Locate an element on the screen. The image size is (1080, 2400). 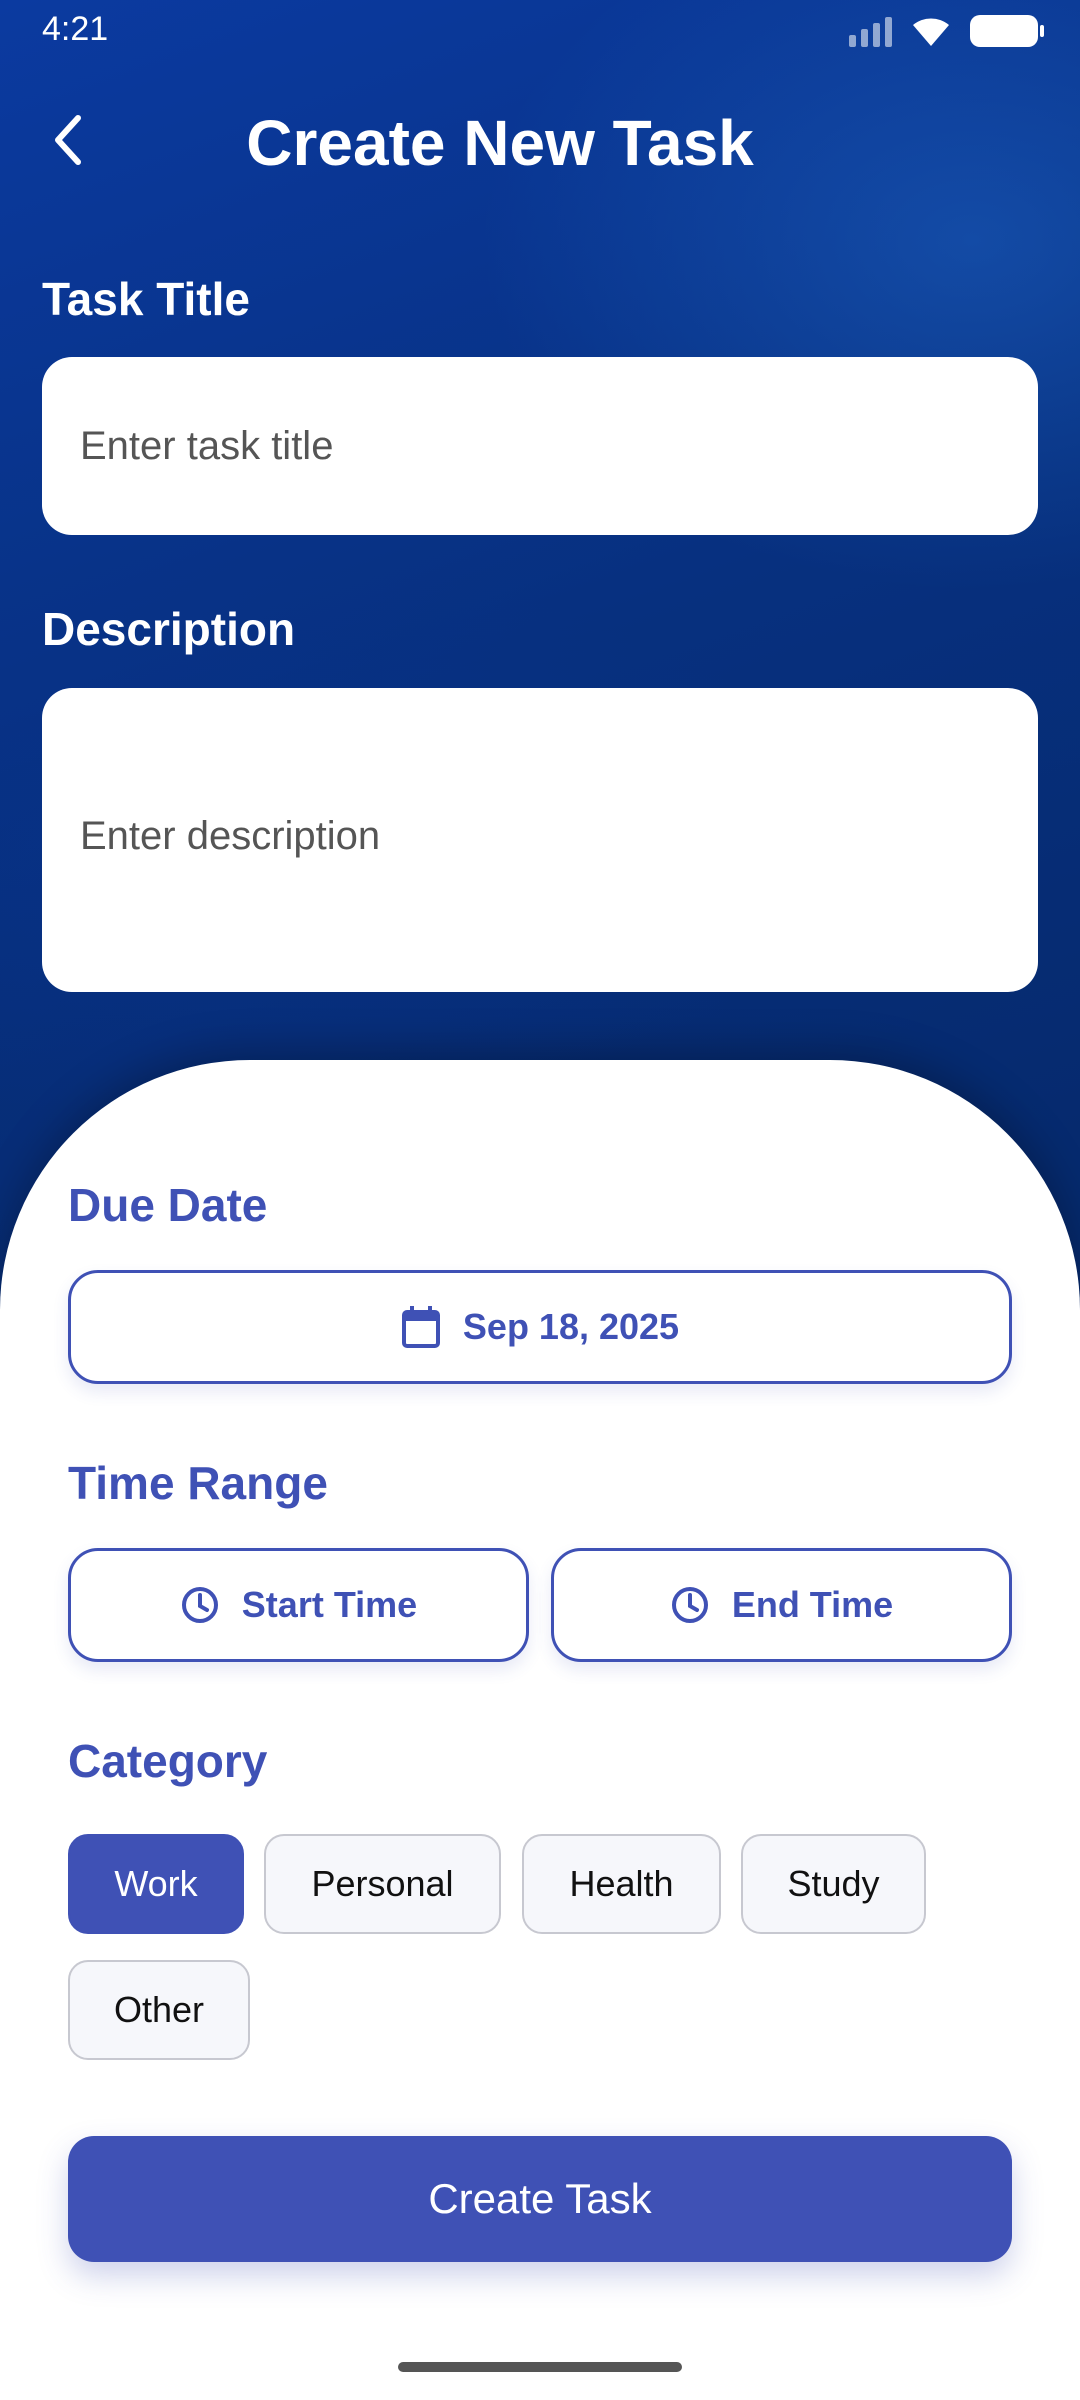
task-title-label: Task Title is located at coordinates (146, 299).